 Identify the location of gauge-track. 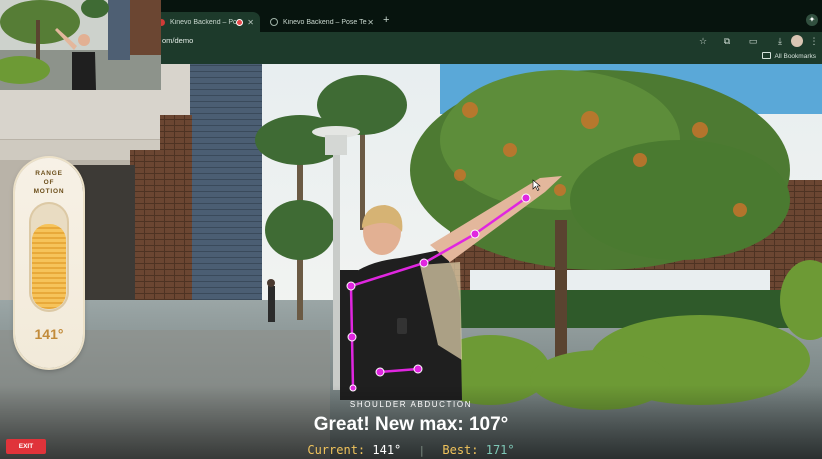
(49, 257).